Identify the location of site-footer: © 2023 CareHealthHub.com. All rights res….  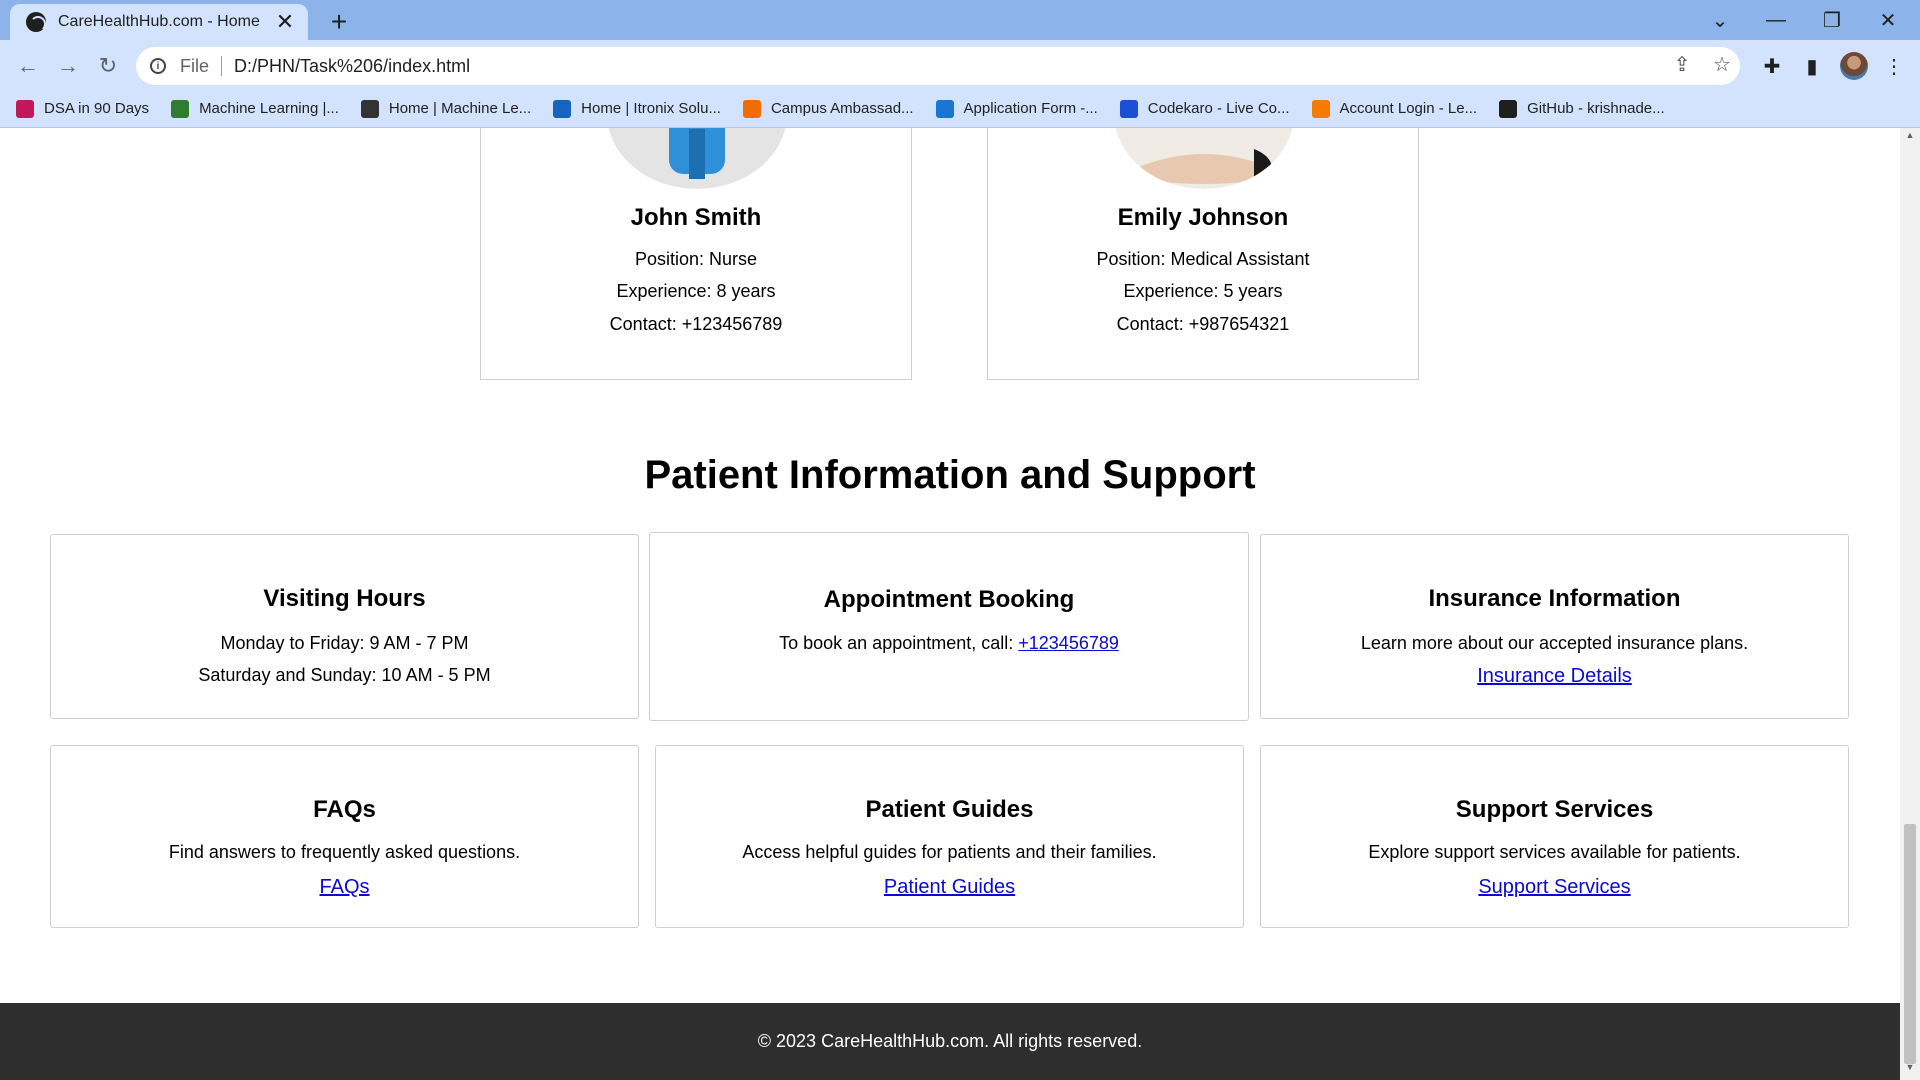
(950, 1041).